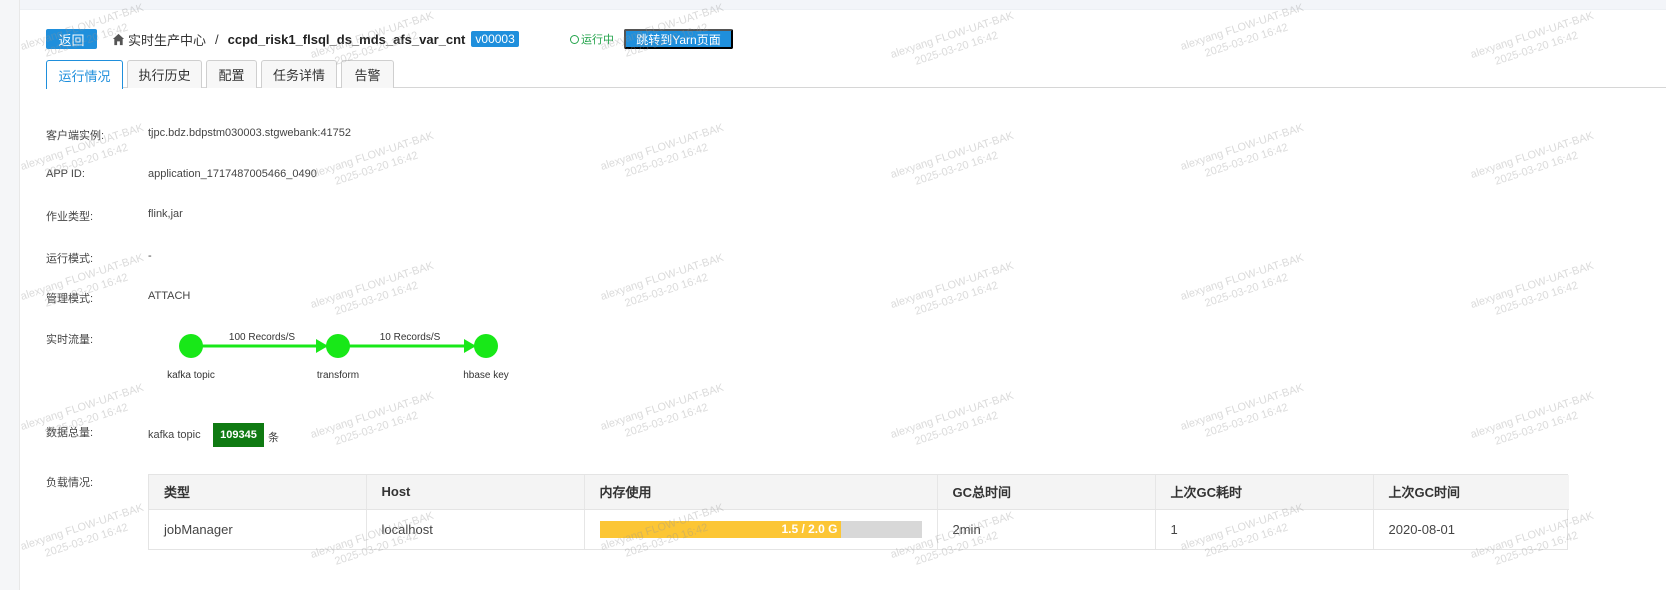 Image resolution: width=1666 pixels, height=590 pixels. What do you see at coordinates (65, 174) in the screenshot?
I see `app-id-label: APP ID:` at bounding box center [65, 174].